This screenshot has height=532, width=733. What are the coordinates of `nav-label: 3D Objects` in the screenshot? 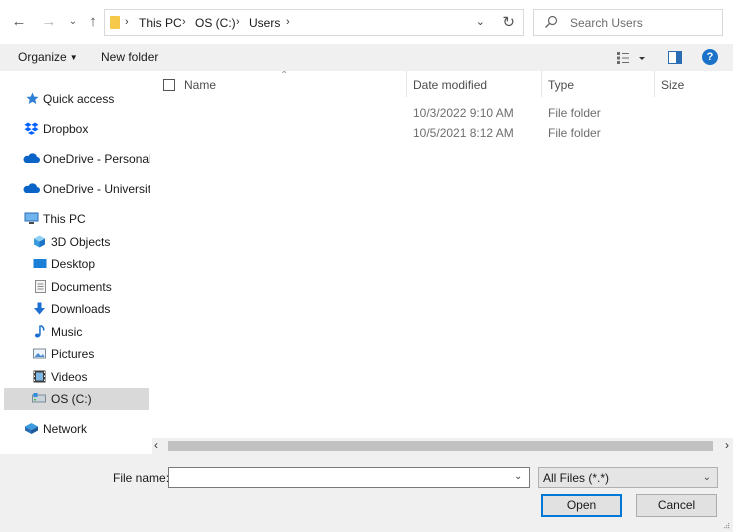 It's located at (81, 242).